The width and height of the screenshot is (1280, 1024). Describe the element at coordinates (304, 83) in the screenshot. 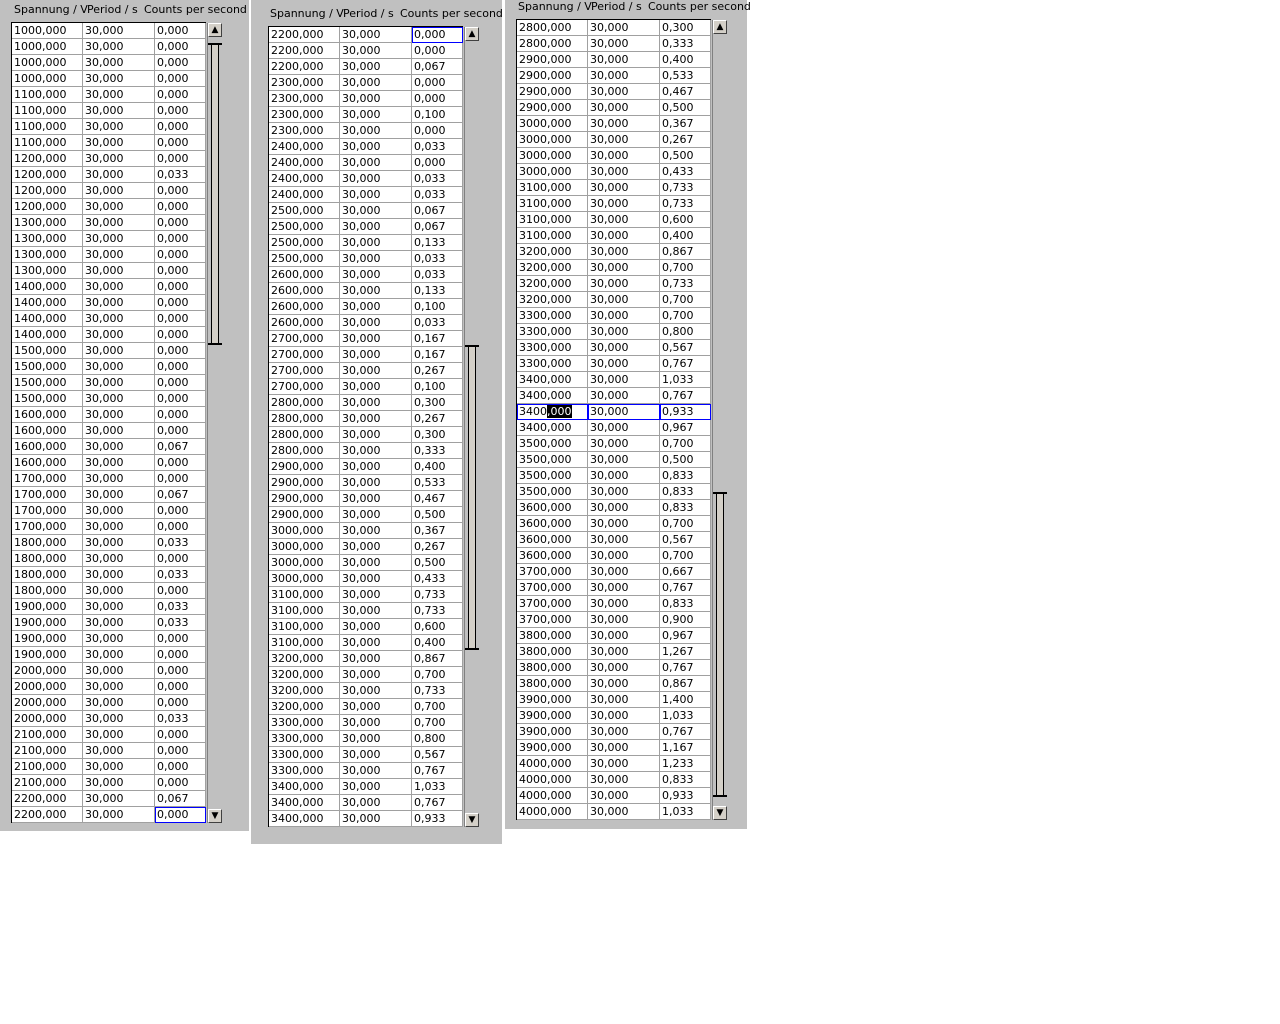

I see `voltage-cell: 2300,000` at that location.